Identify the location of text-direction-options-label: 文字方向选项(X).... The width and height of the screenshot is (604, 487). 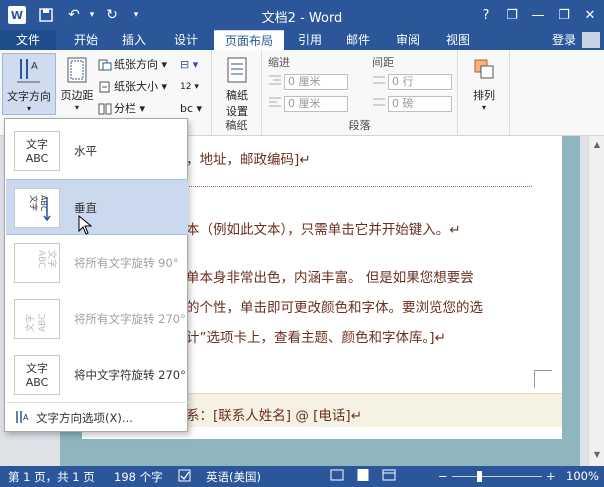
(84, 418).